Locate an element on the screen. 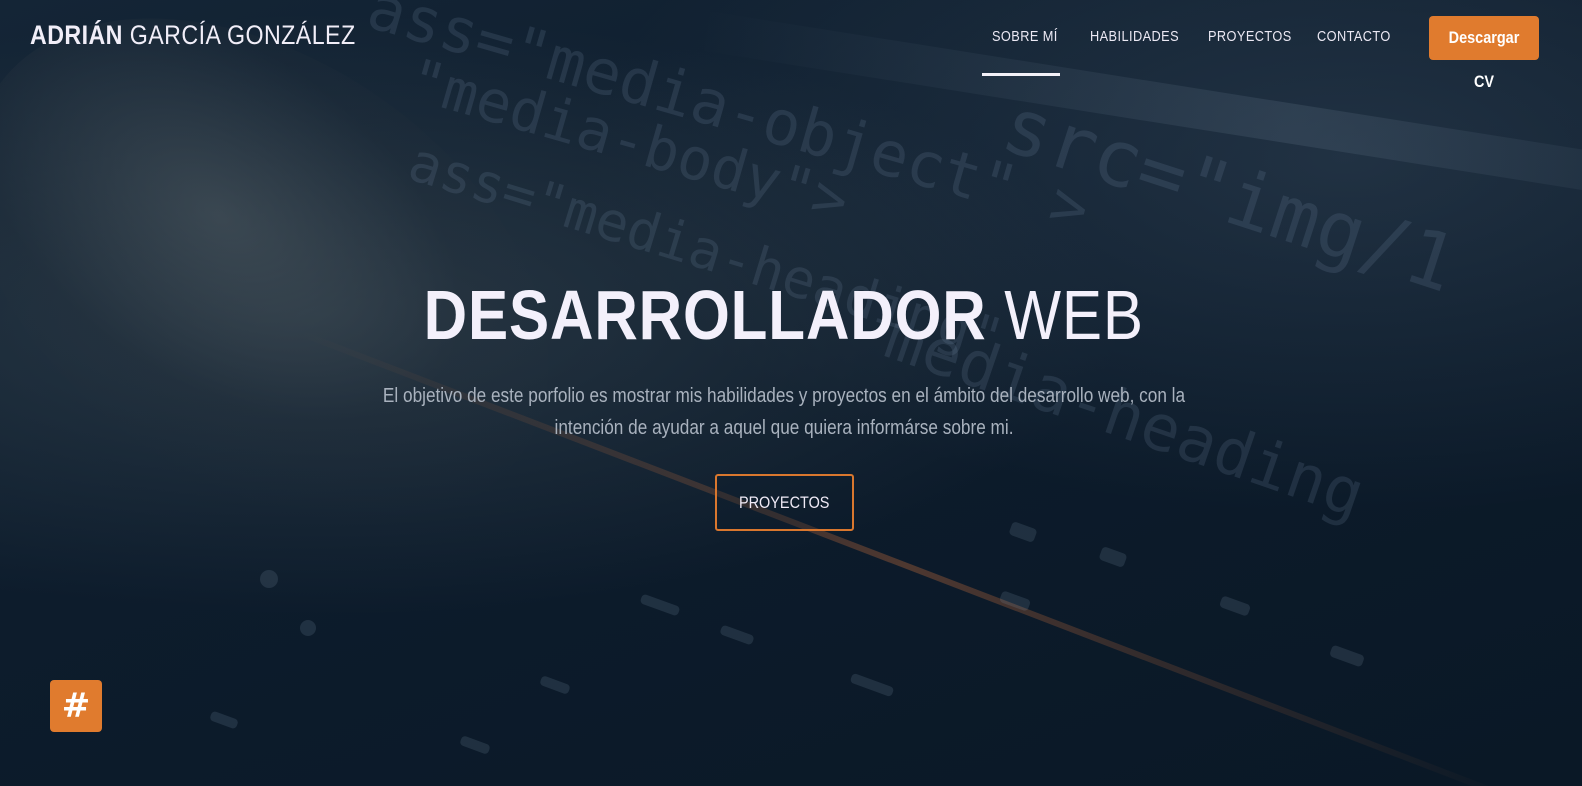  brand-last-name: GARCÍA GONZÁLEZ is located at coordinates (242, 35).